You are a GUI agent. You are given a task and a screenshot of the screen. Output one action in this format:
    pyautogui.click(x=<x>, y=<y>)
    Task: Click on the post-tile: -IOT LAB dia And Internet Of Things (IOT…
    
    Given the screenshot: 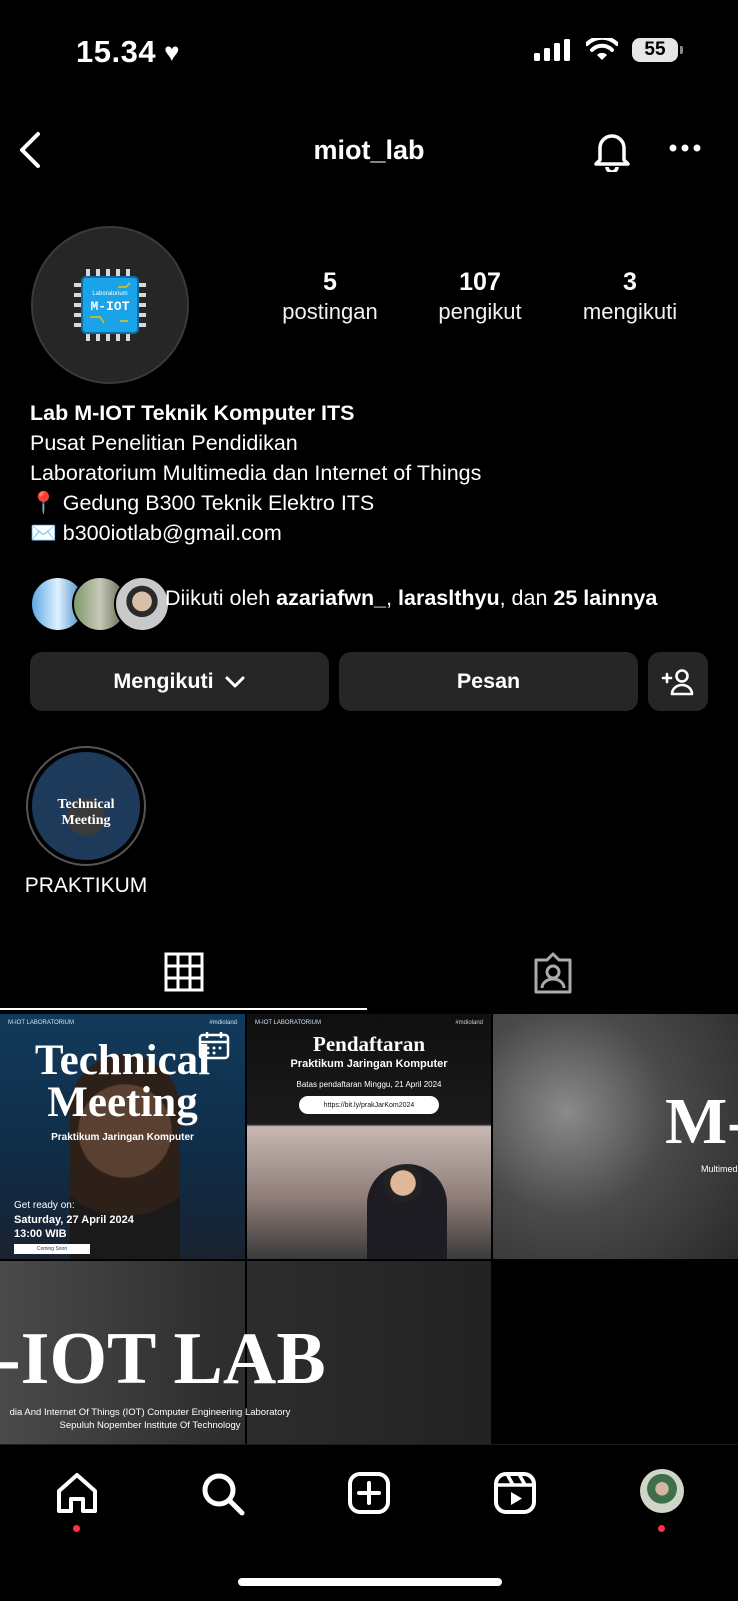 What is the action you would take?
    pyautogui.click(x=245, y=1352)
    